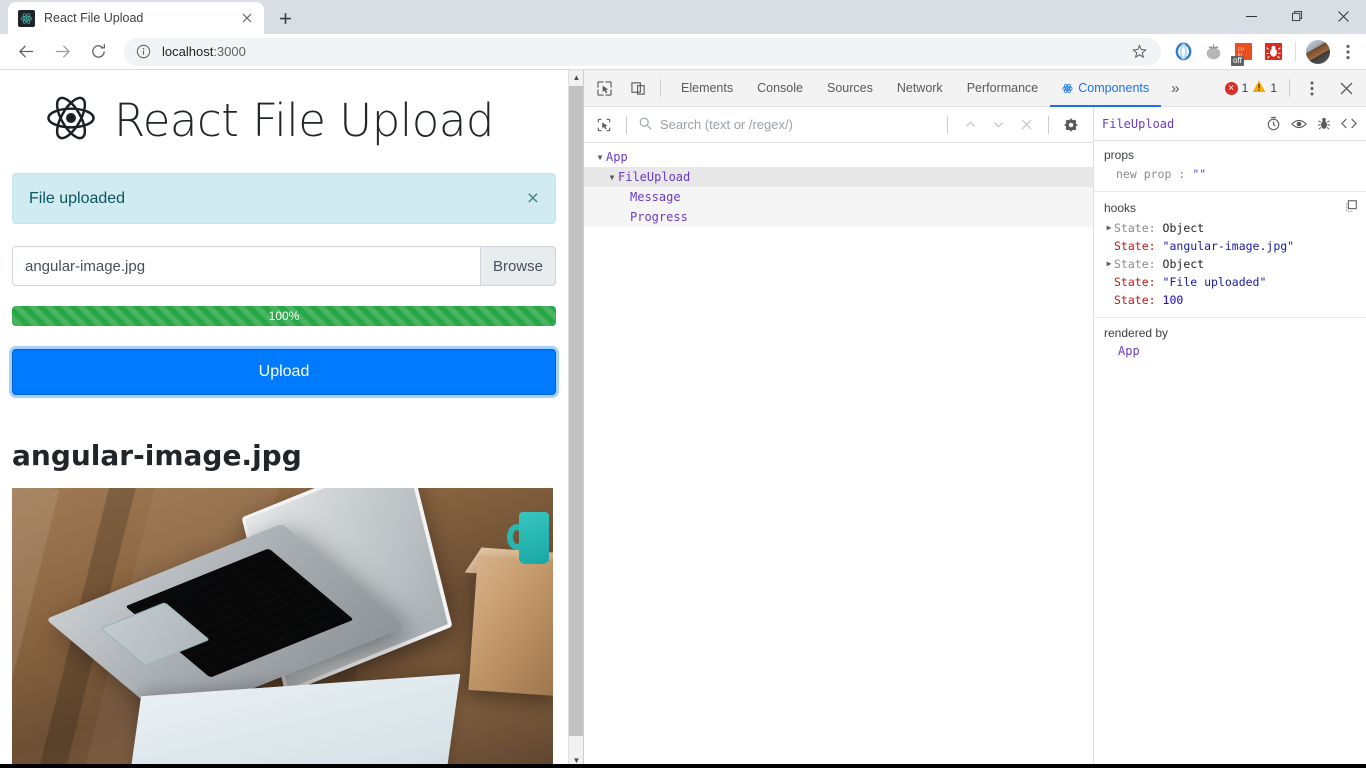 Image resolution: width=1366 pixels, height=768 pixels. Describe the element at coordinates (920, 88) in the screenshot. I see `tab-network: Network` at that location.